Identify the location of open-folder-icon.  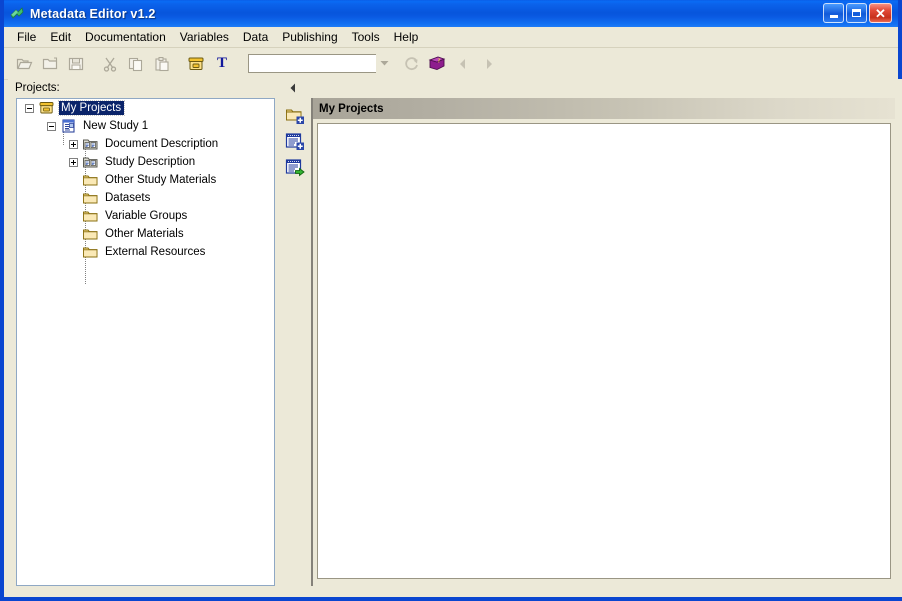
(50, 63).